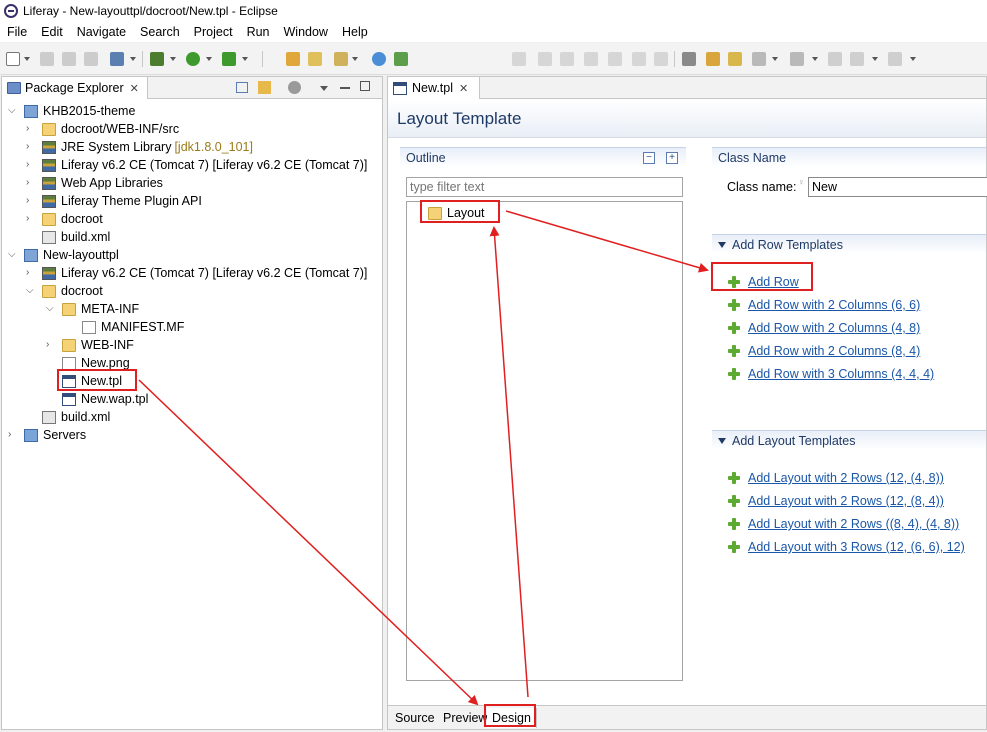  I want to click on globe-icon, so click(379, 59).